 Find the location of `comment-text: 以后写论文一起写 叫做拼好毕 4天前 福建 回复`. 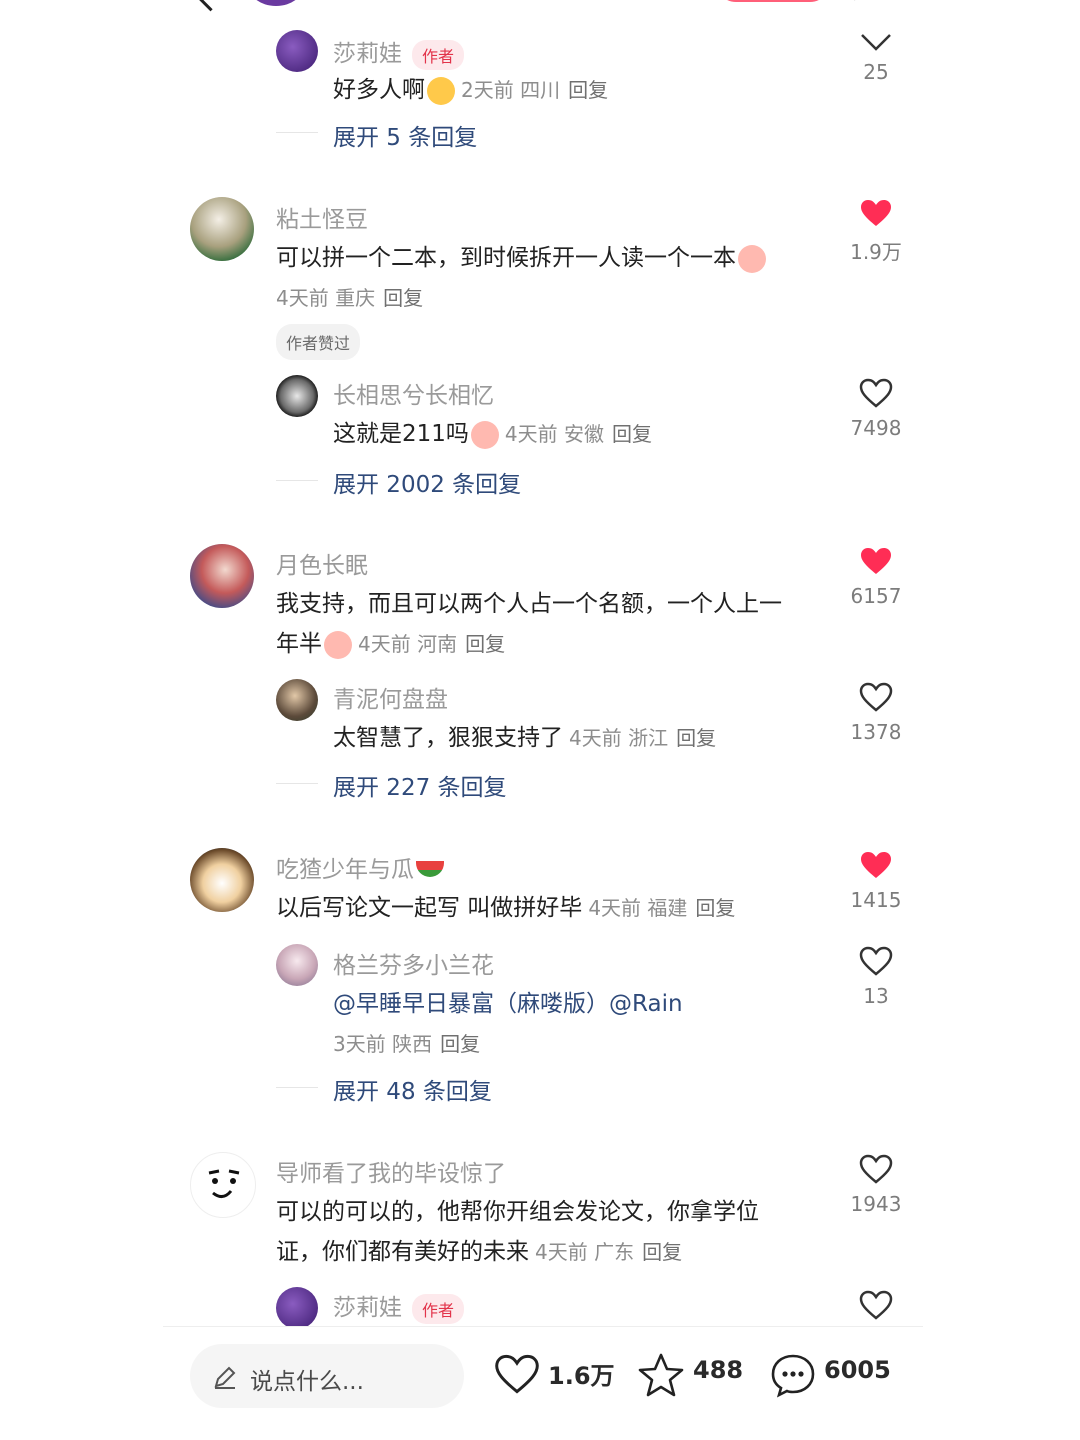

comment-text: 以后写论文一起写 叫做拼好毕 4天前 福建 回复 is located at coordinates (505, 905).